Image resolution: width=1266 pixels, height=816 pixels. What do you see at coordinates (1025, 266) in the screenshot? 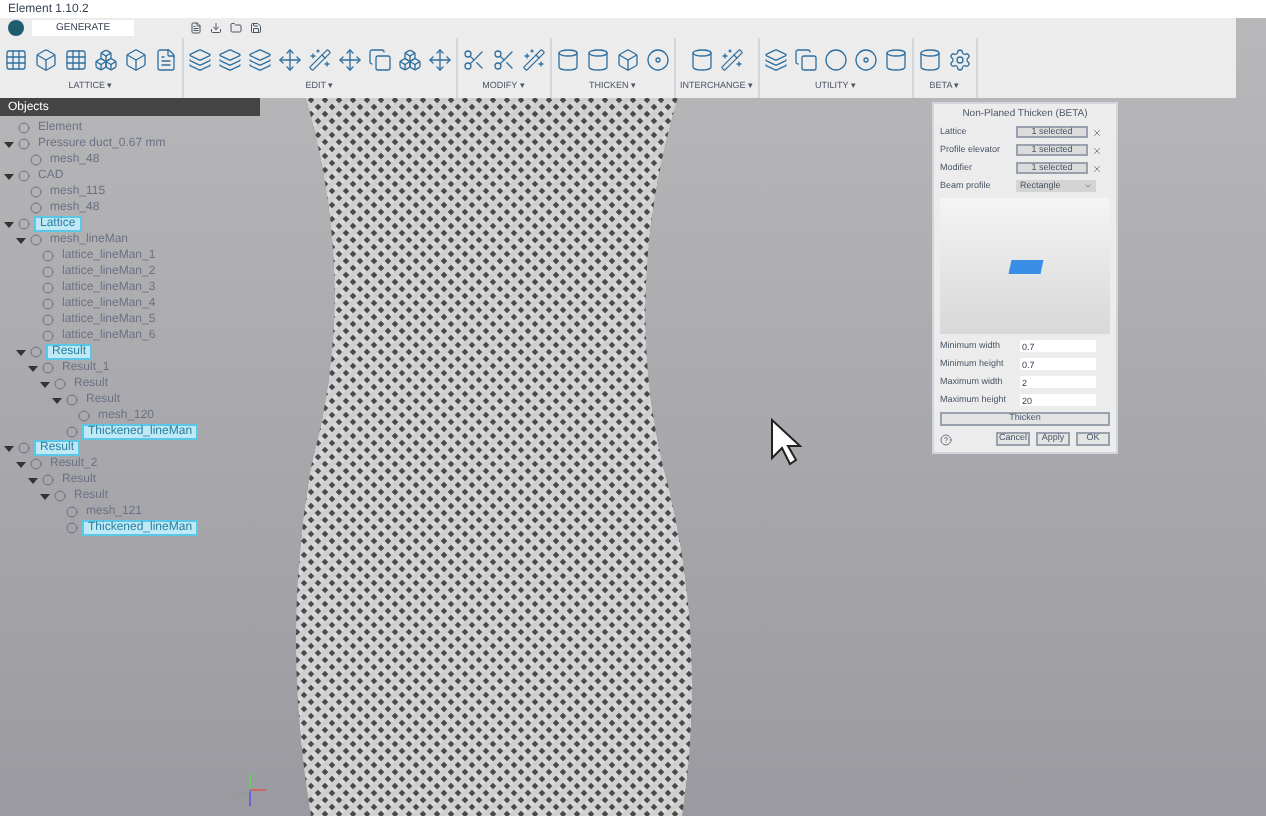
I see `profile-shape-icon` at bounding box center [1025, 266].